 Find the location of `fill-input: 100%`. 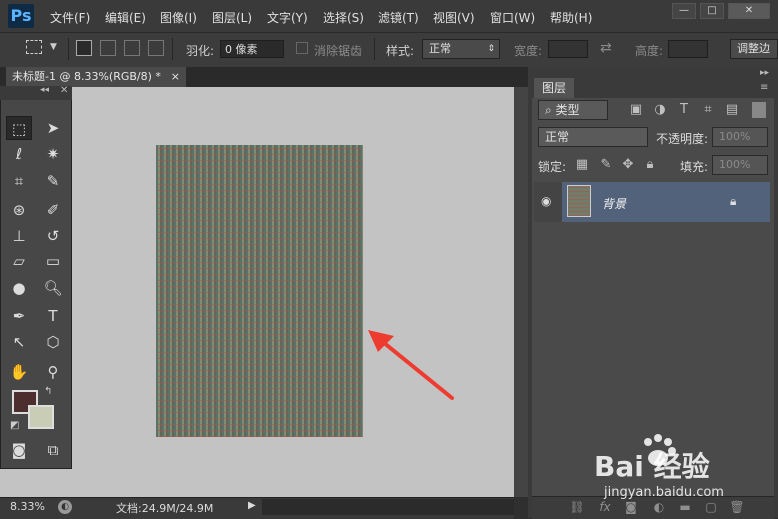

fill-input: 100% is located at coordinates (740, 165).